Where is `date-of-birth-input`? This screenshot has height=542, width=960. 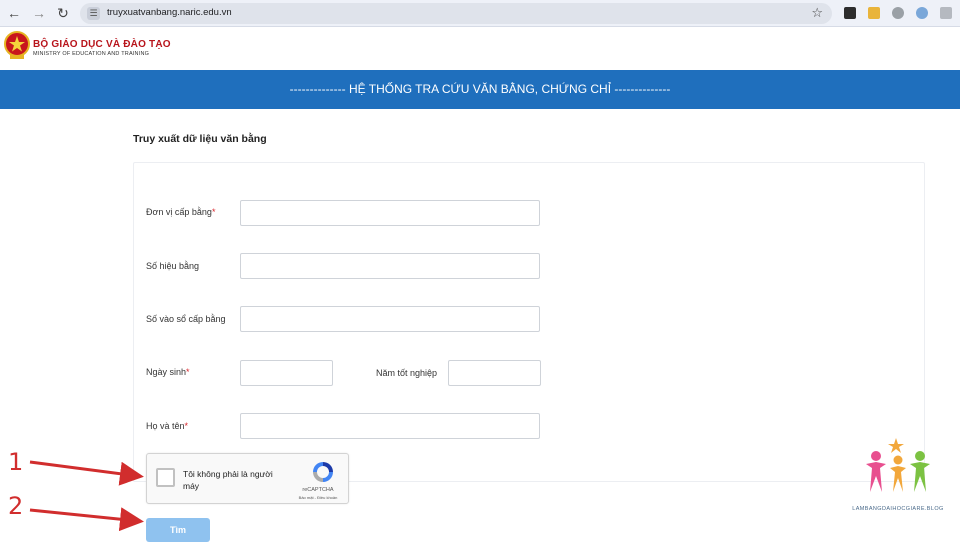
date-of-birth-input is located at coordinates (286, 373).